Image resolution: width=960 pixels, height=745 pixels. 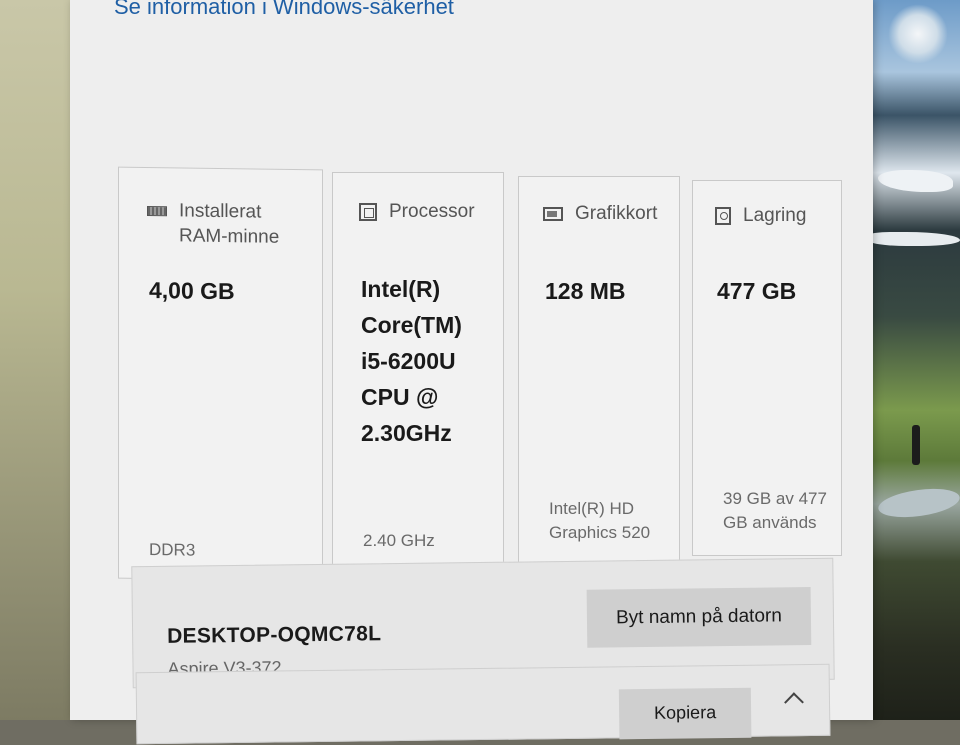 I want to click on processor-line-2: Core(TM), so click(x=411, y=325).